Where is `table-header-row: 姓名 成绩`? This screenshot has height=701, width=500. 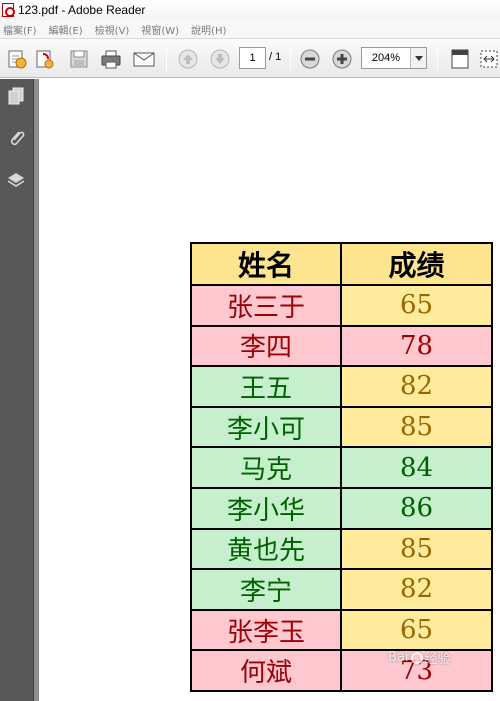
table-header-row: 姓名 成绩 is located at coordinates (341, 264).